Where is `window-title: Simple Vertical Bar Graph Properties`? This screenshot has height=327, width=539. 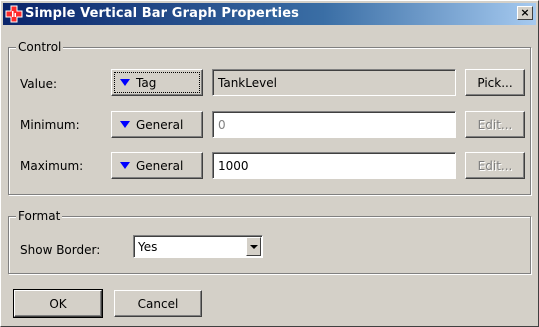 window-title: Simple Vertical Bar Graph Properties is located at coordinates (162, 13).